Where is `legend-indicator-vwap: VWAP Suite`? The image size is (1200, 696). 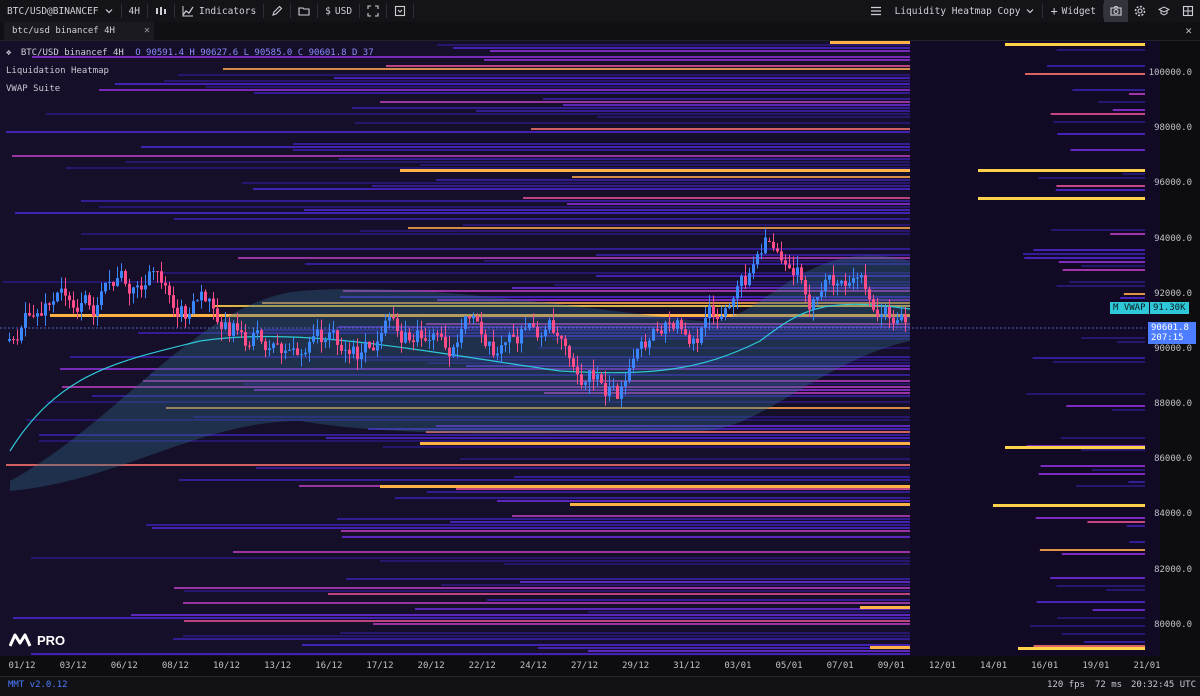
legend-indicator-vwap: VWAP Suite is located at coordinates (190, 93).